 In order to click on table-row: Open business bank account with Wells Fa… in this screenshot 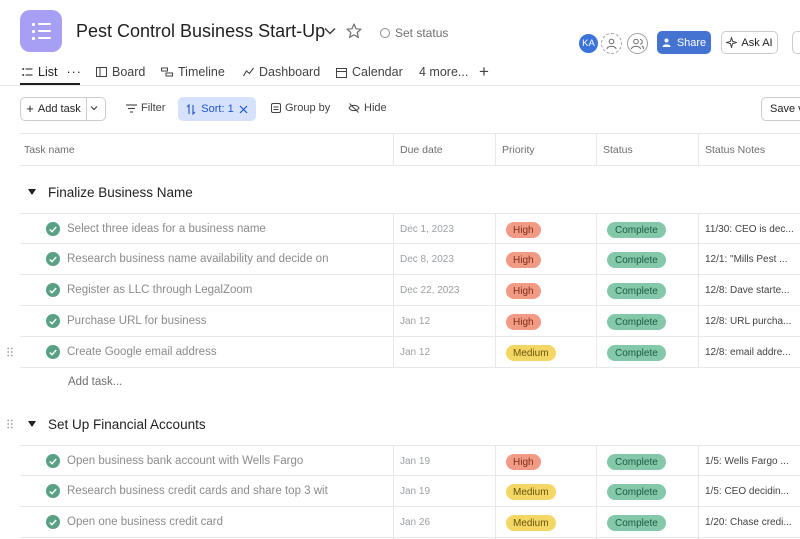, I will do `click(410, 460)`.